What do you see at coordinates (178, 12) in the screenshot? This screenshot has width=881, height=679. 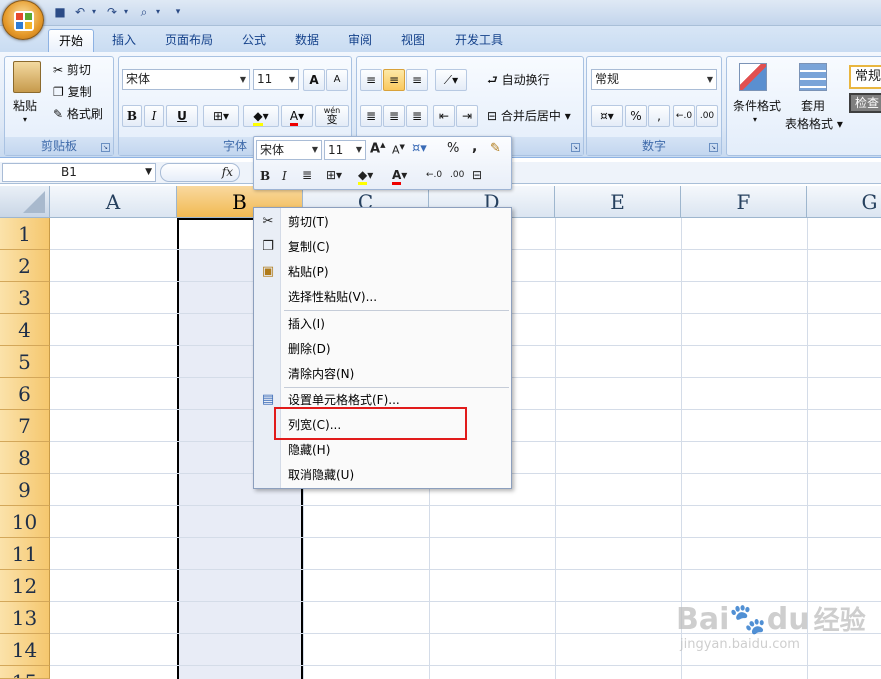 I see `customize-qat-icon: ▾` at bounding box center [178, 12].